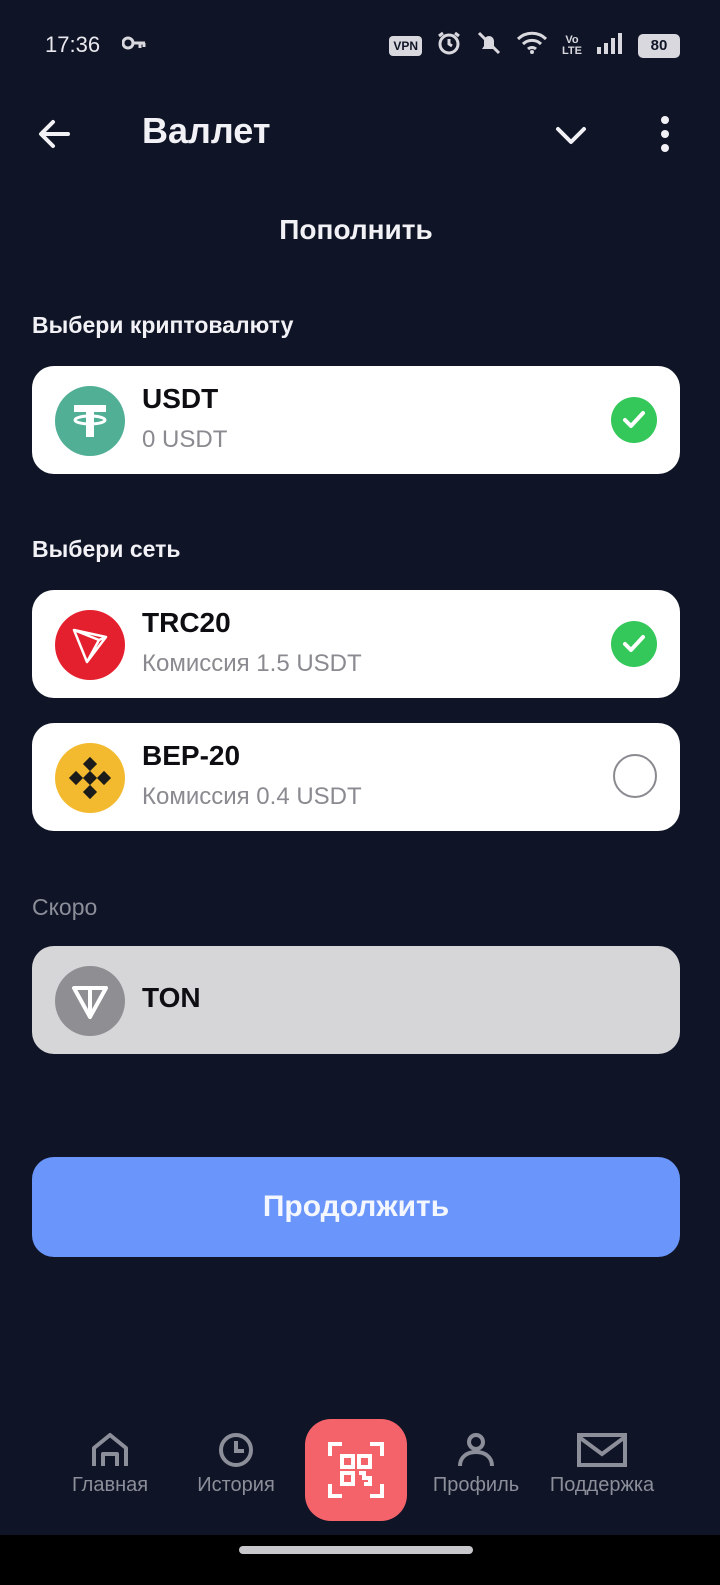 This screenshot has width=720, height=1585. Describe the element at coordinates (206, 130) in the screenshot. I see `page-title: Валлет` at that location.